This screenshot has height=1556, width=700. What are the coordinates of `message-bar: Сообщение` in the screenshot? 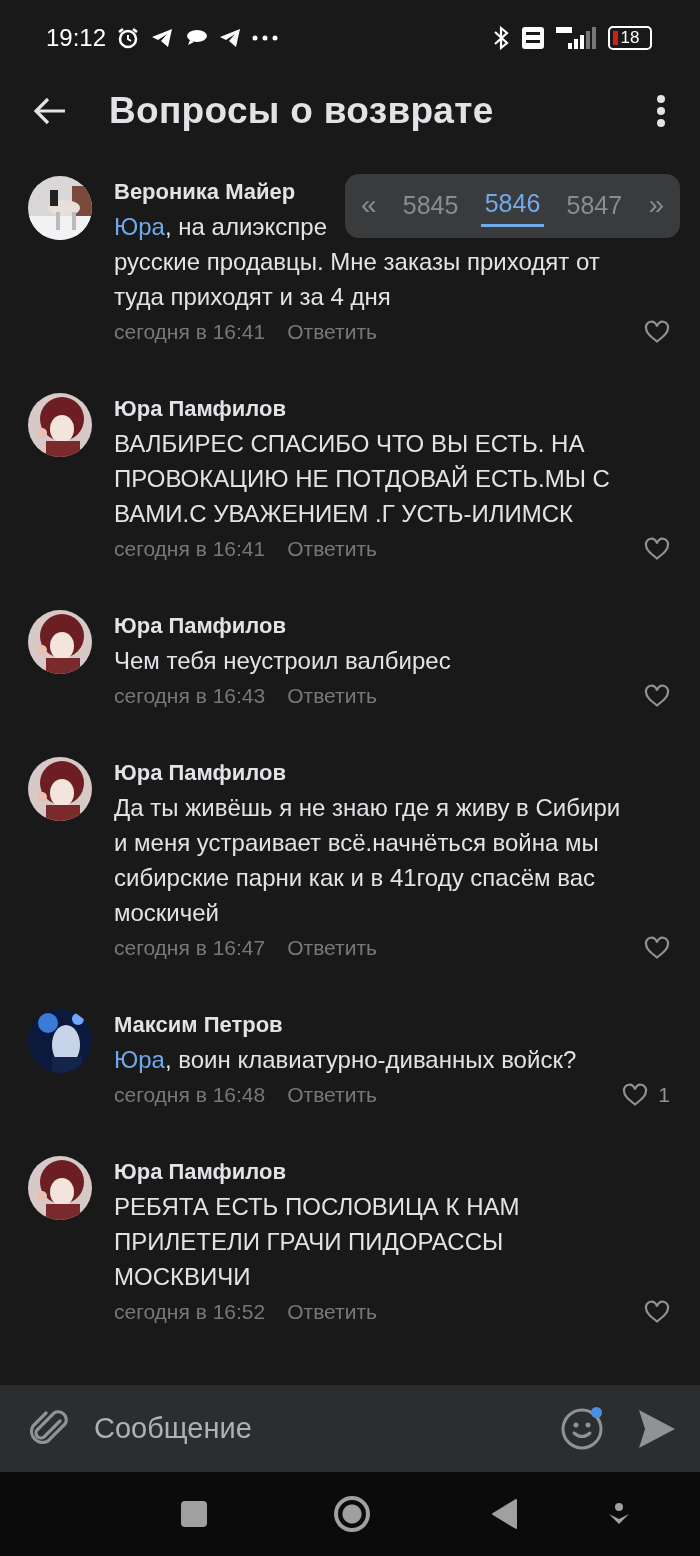 It's located at (350, 1428).